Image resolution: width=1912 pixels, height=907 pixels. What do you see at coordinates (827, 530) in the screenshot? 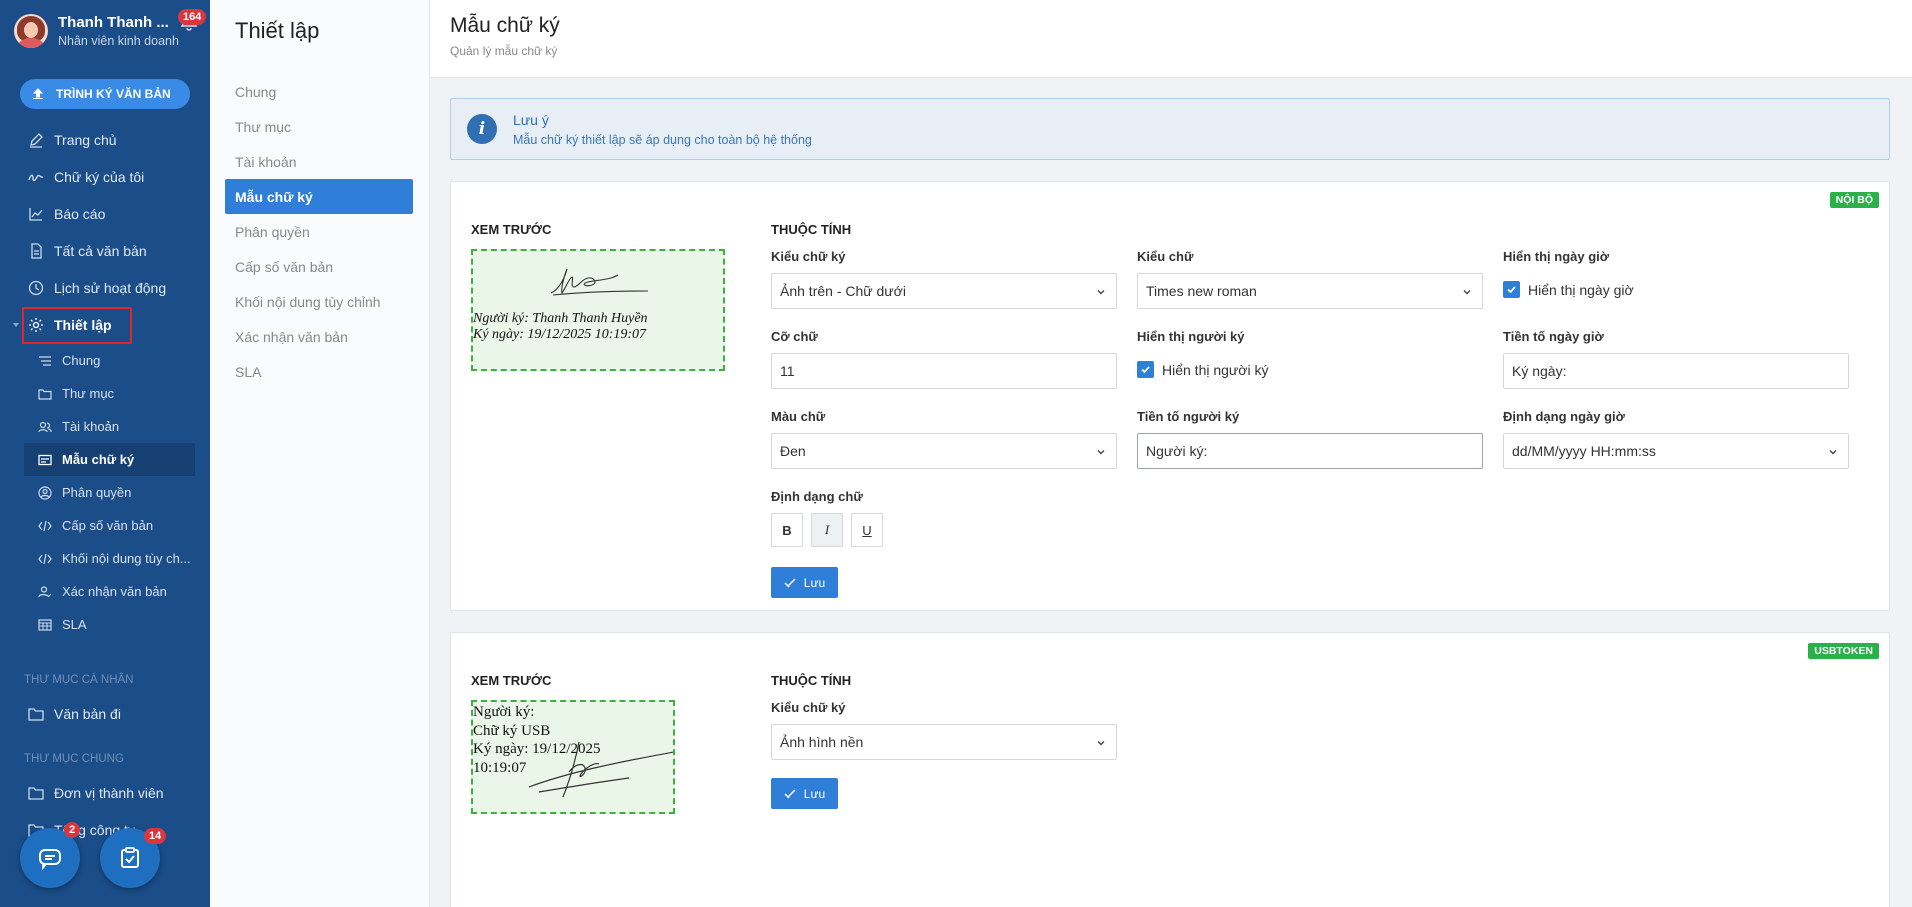
I see `italic-button: I` at bounding box center [827, 530].